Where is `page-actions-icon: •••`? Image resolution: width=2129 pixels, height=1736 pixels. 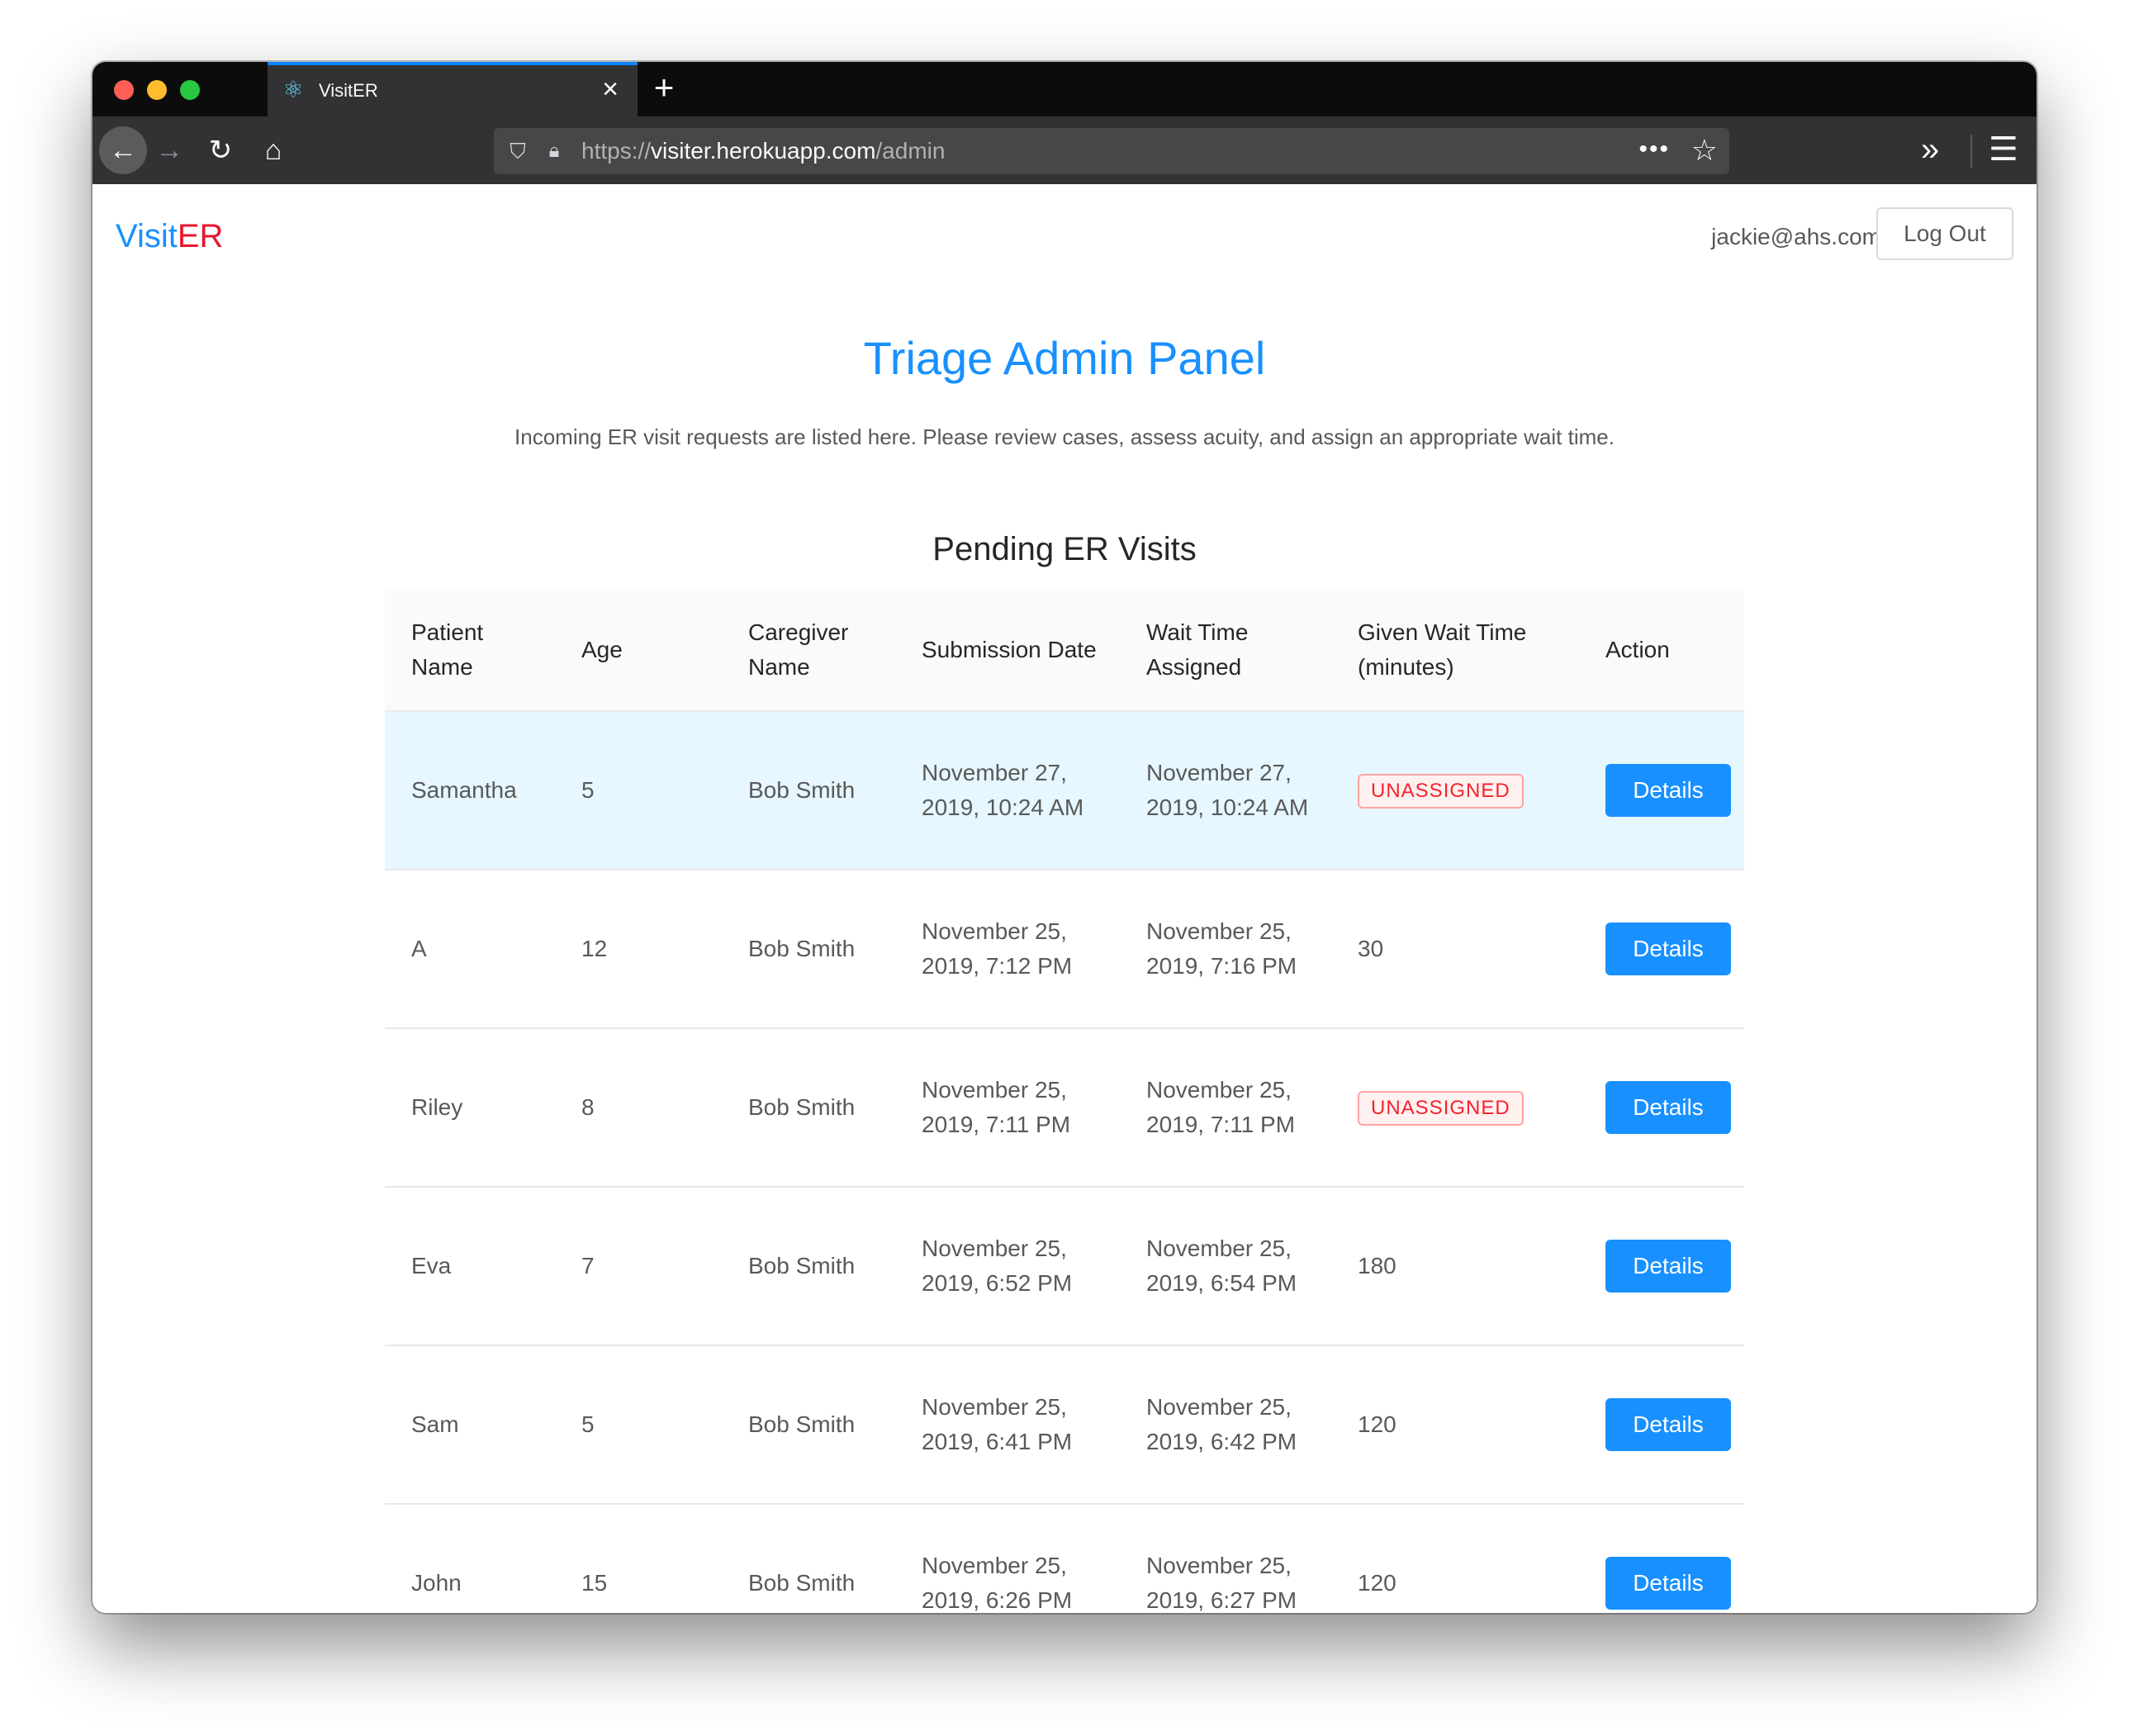 page-actions-icon: ••• is located at coordinates (1654, 149).